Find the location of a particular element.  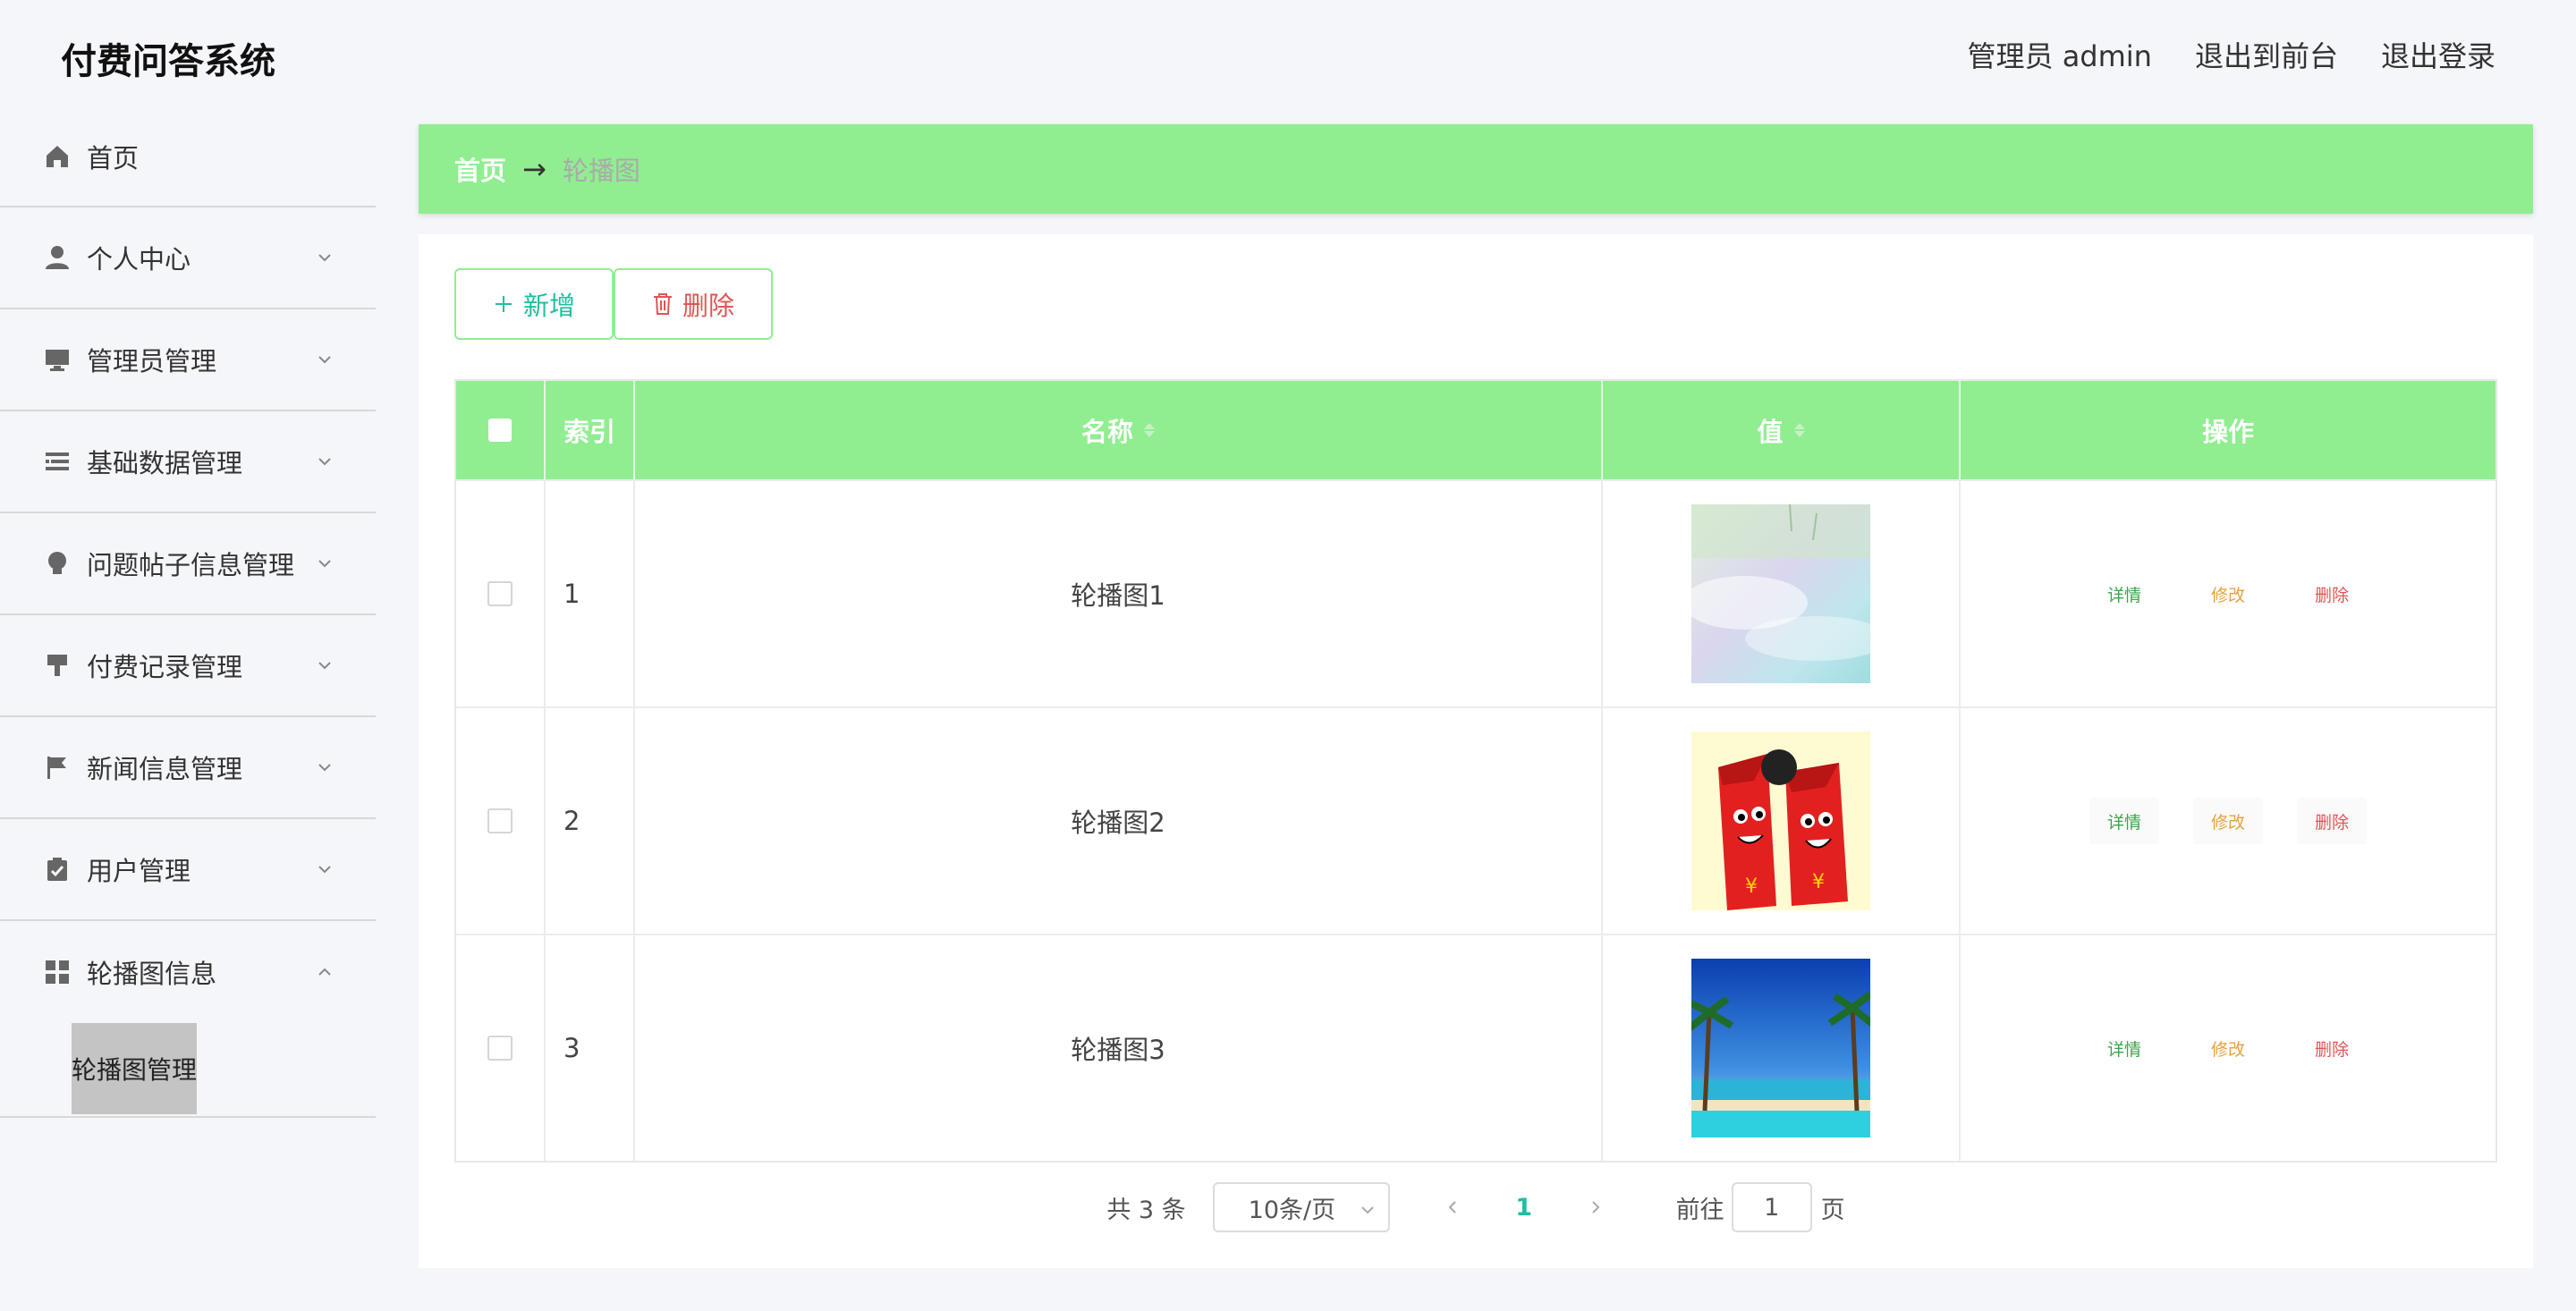

plus-icon is located at coordinates (503, 304).